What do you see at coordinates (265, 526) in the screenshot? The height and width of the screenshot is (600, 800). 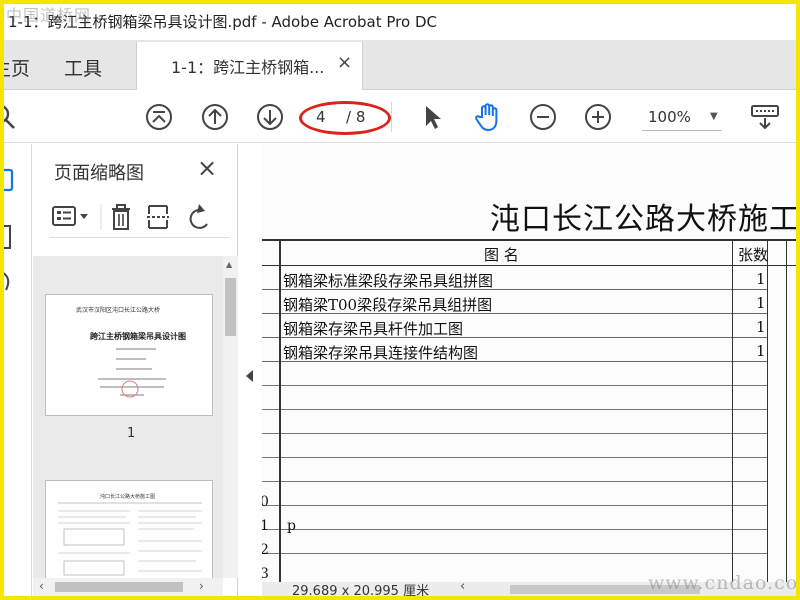 I see `margin-mark-1: 1` at bounding box center [265, 526].